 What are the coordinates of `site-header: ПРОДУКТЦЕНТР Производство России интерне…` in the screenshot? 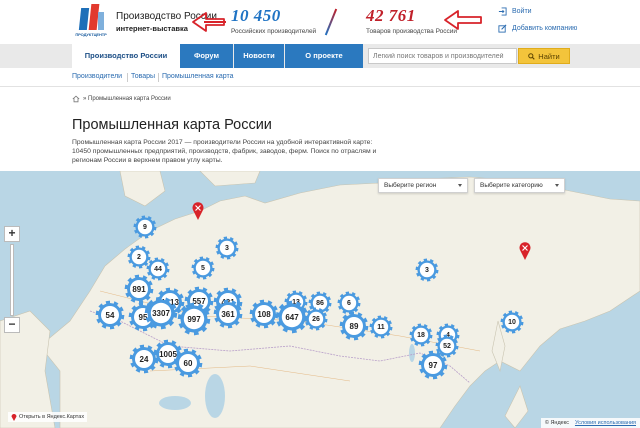 It's located at (320, 21).